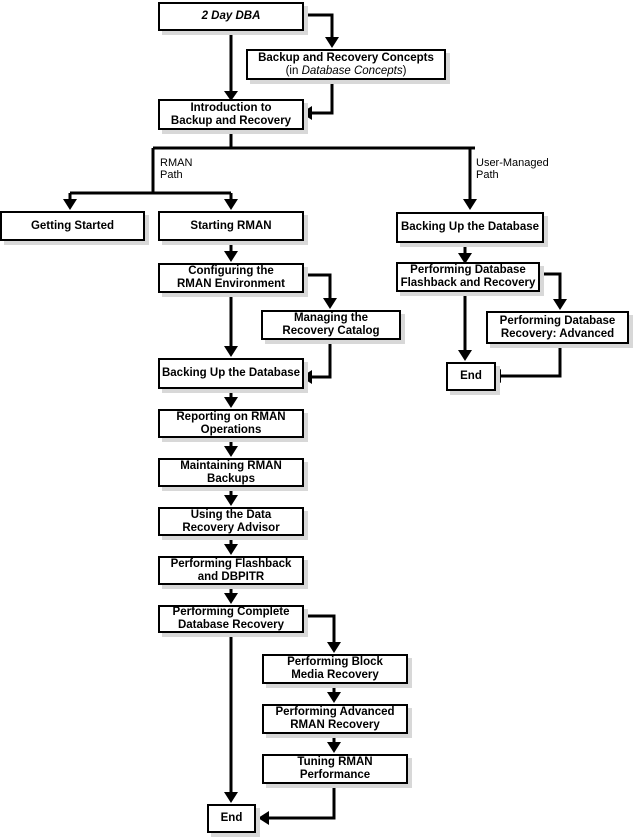  I want to click on arrow-dba-to-concepts, so click(318, 26).